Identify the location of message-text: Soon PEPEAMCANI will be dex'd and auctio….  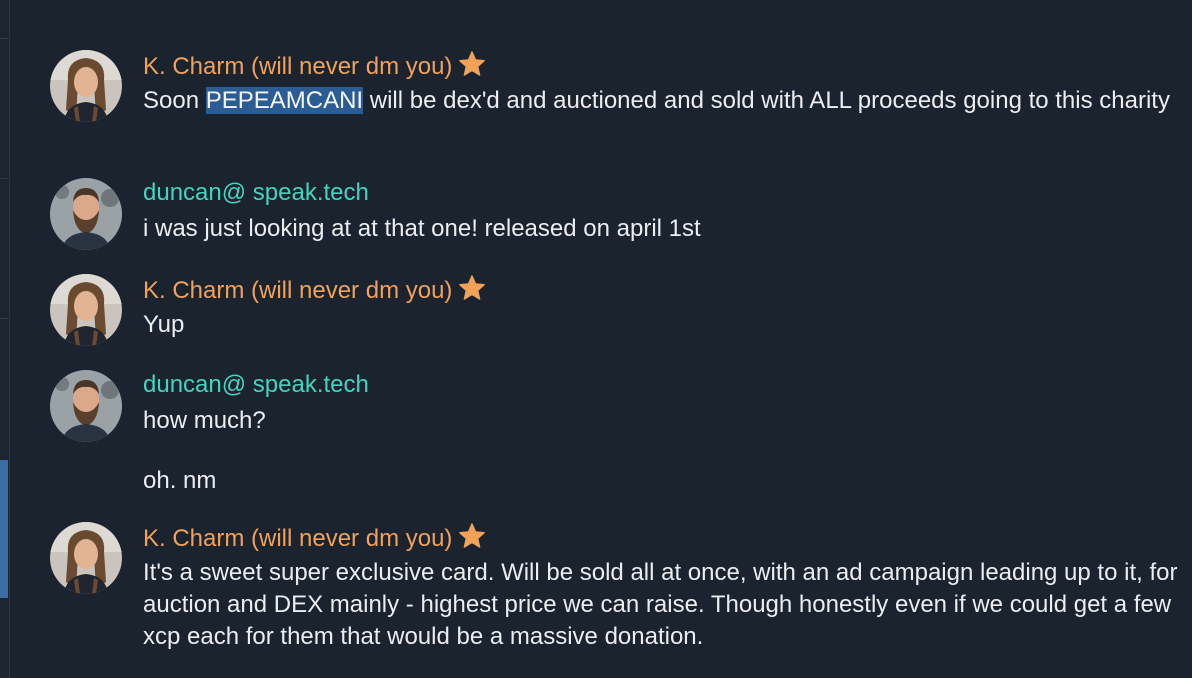
(667, 101).